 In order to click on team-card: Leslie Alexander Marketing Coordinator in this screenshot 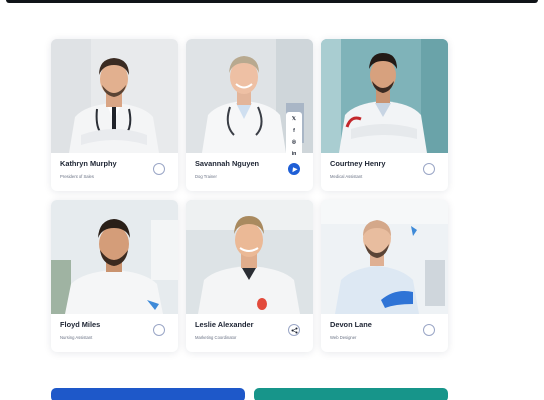, I will do `click(249, 276)`.